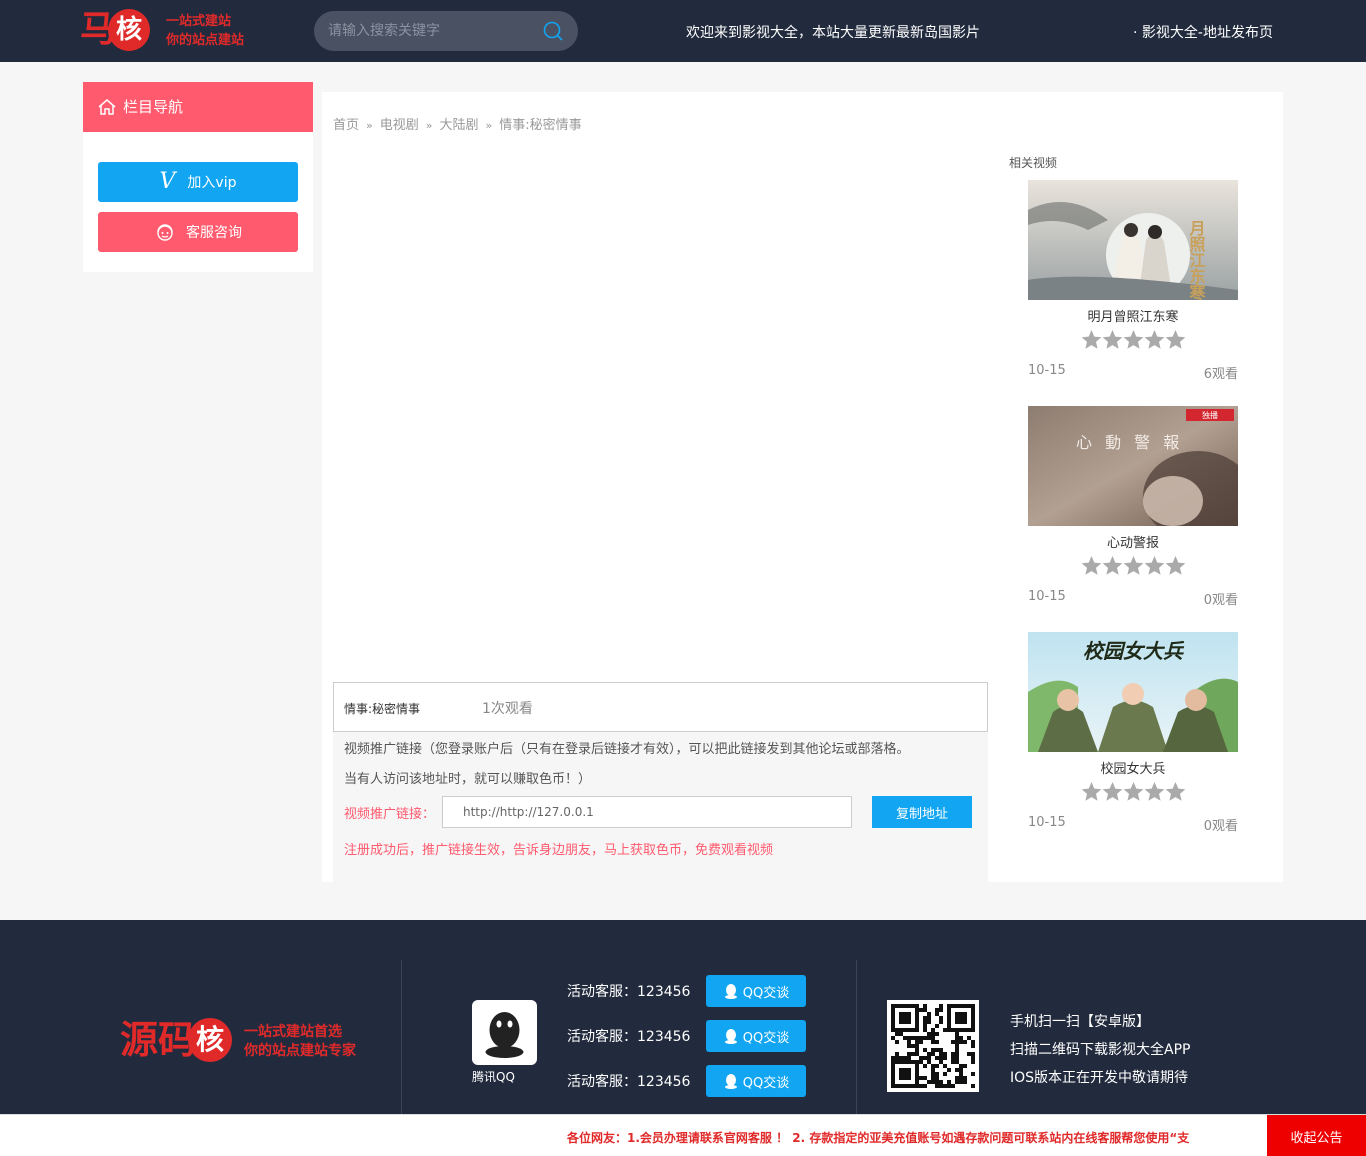 The image size is (1366, 1156). What do you see at coordinates (553, 31) in the screenshot?
I see `search-icon` at bounding box center [553, 31].